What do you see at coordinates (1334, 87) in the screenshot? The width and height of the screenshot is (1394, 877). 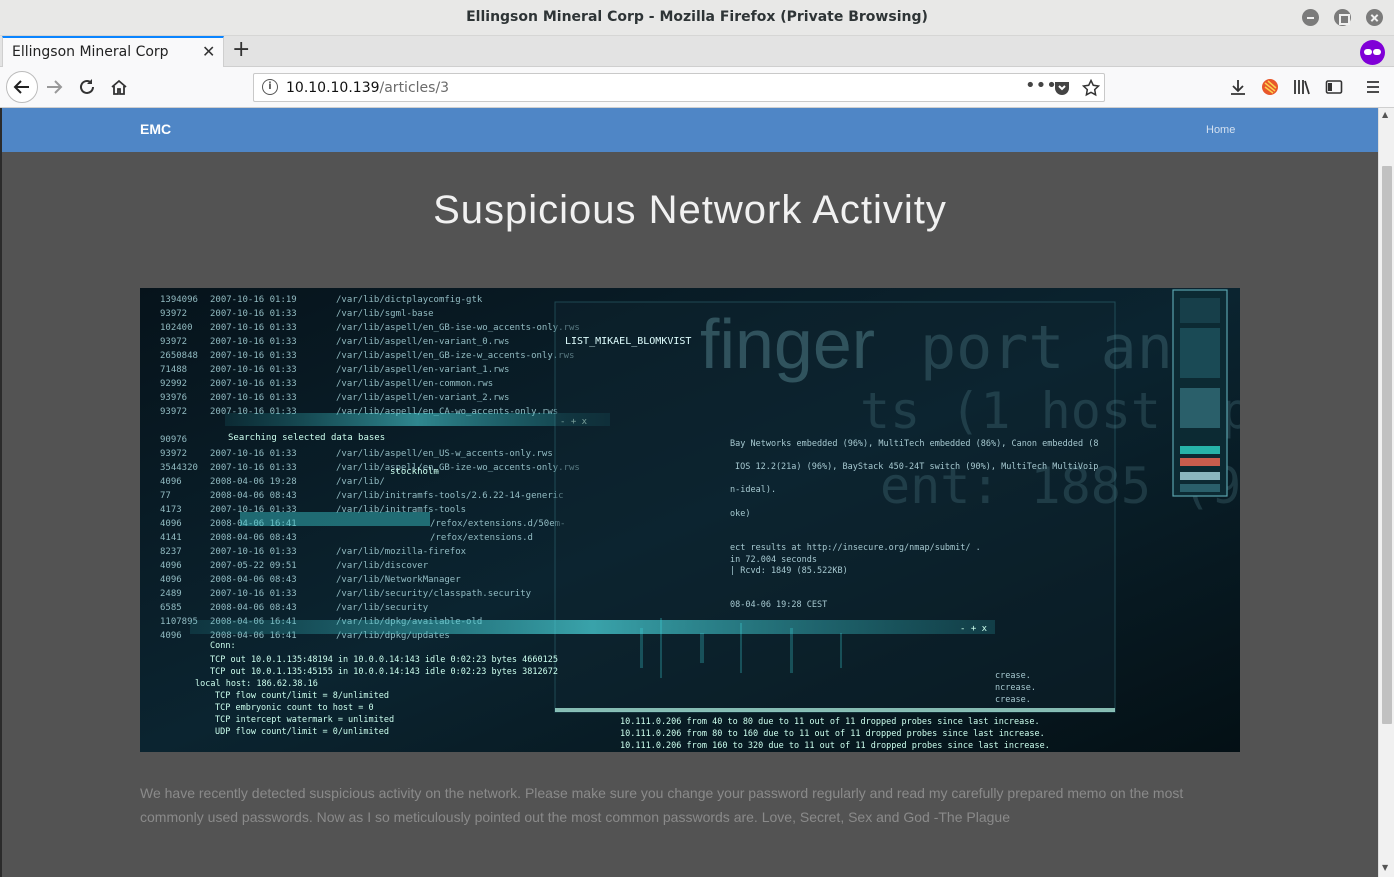 I see `sidebar-icon` at bounding box center [1334, 87].